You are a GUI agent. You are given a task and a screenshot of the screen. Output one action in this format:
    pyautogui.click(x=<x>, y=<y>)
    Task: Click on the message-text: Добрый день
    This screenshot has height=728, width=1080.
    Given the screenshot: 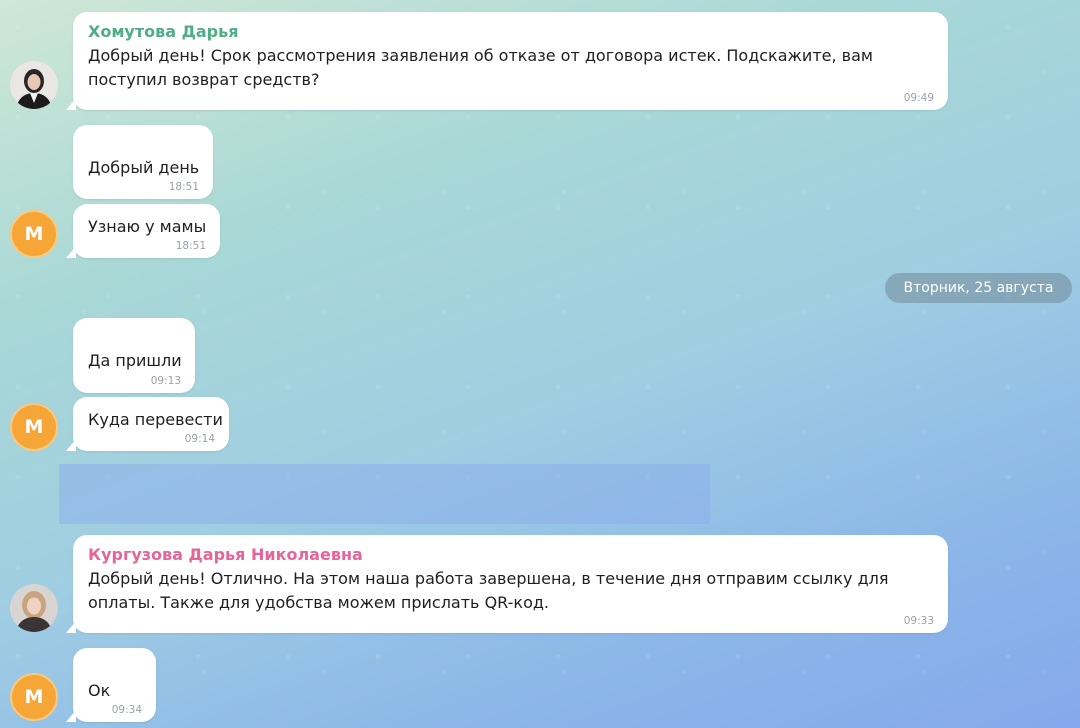 What is the action you would take?
    pyautogui.click(x=144, y=167)
    